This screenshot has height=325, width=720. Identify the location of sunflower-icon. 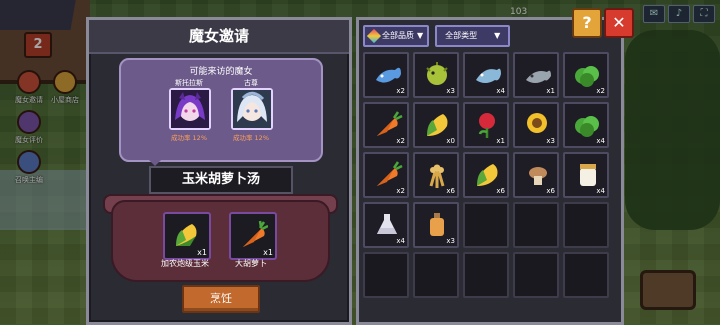
(537, 123).